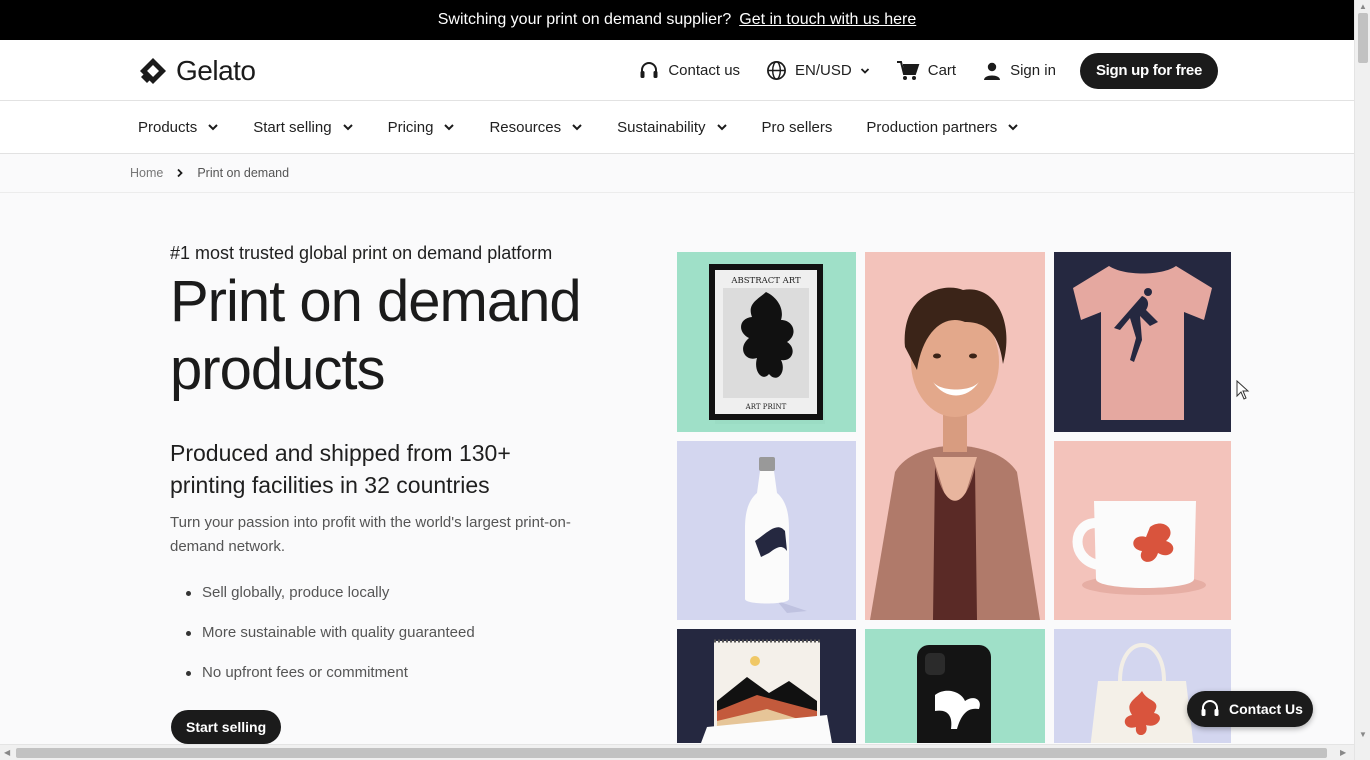  Describe the element at coordinates (525, 127) in the screenshot. I see `nav-item-label: Resources` at that location.